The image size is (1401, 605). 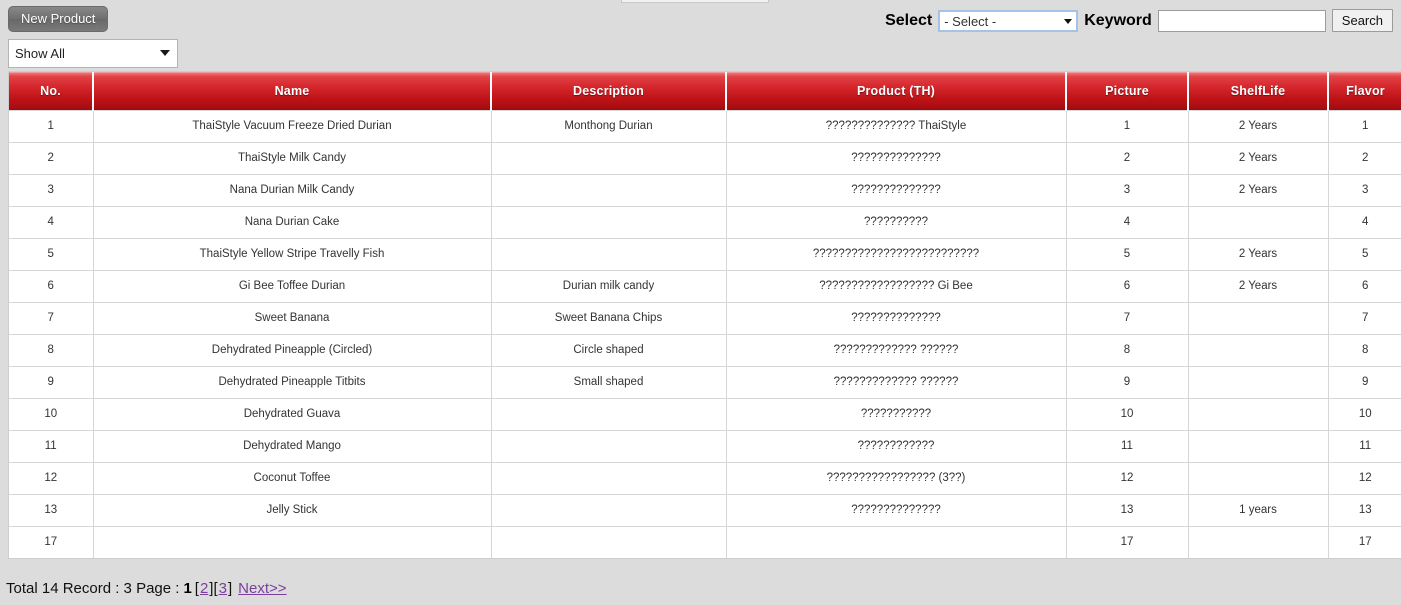 I want to click on select-label: Select, so click(x=909, y=20).